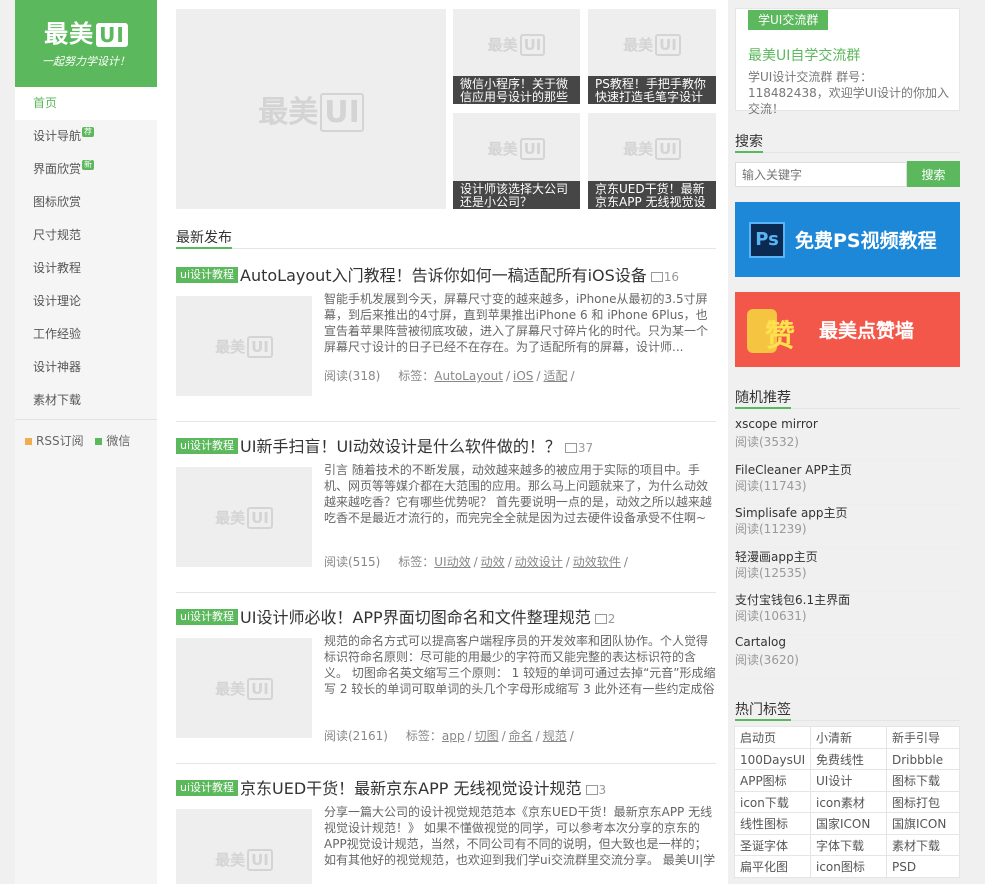 This screenshot has height=884, width=985. Describe the element at coordinates (848, 758) in the screenshot. I see `hot-tag: 免费线性` at that location.